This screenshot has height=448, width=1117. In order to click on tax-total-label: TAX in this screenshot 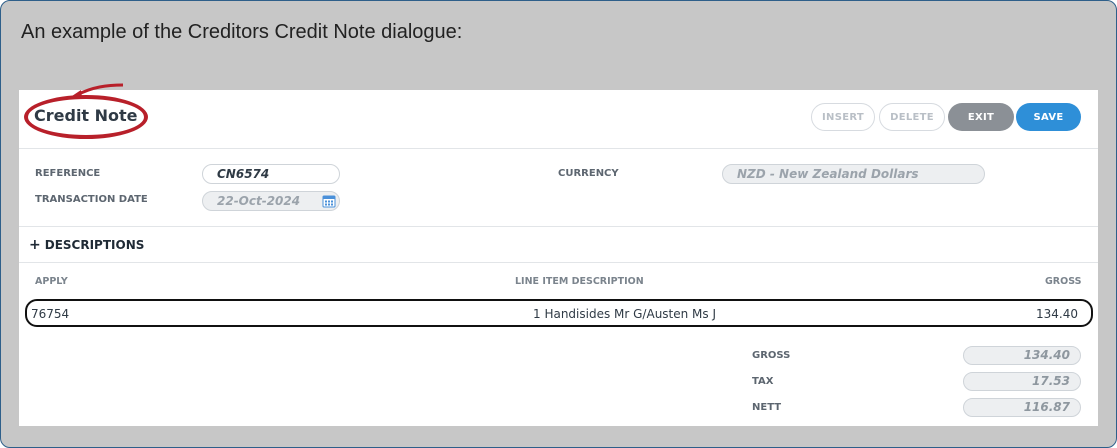, I will do `click(763, 381)`.